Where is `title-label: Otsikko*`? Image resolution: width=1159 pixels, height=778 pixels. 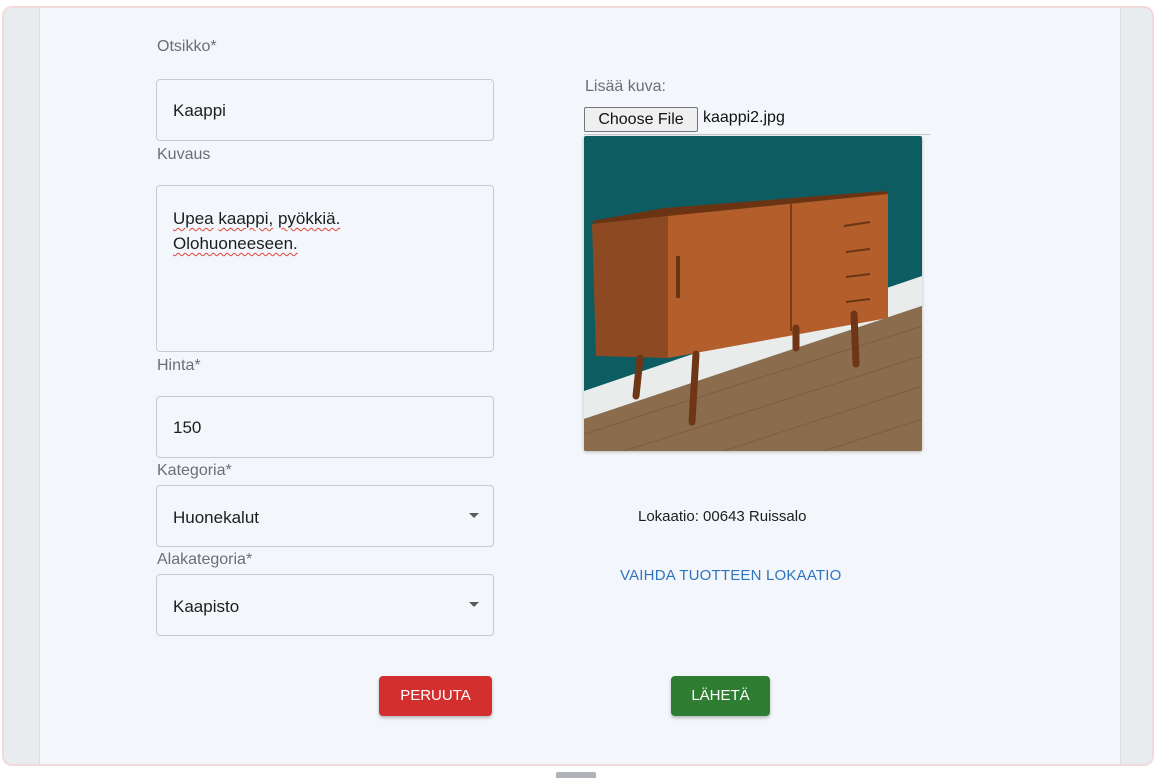 title-label: Otsikko* is located at coordinates (187, 46).